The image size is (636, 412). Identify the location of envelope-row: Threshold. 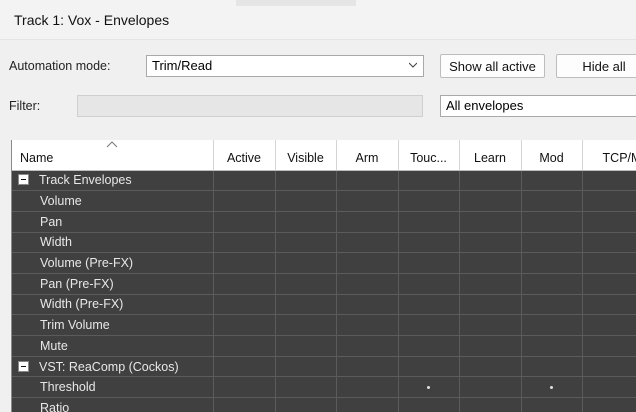
(324, 387).